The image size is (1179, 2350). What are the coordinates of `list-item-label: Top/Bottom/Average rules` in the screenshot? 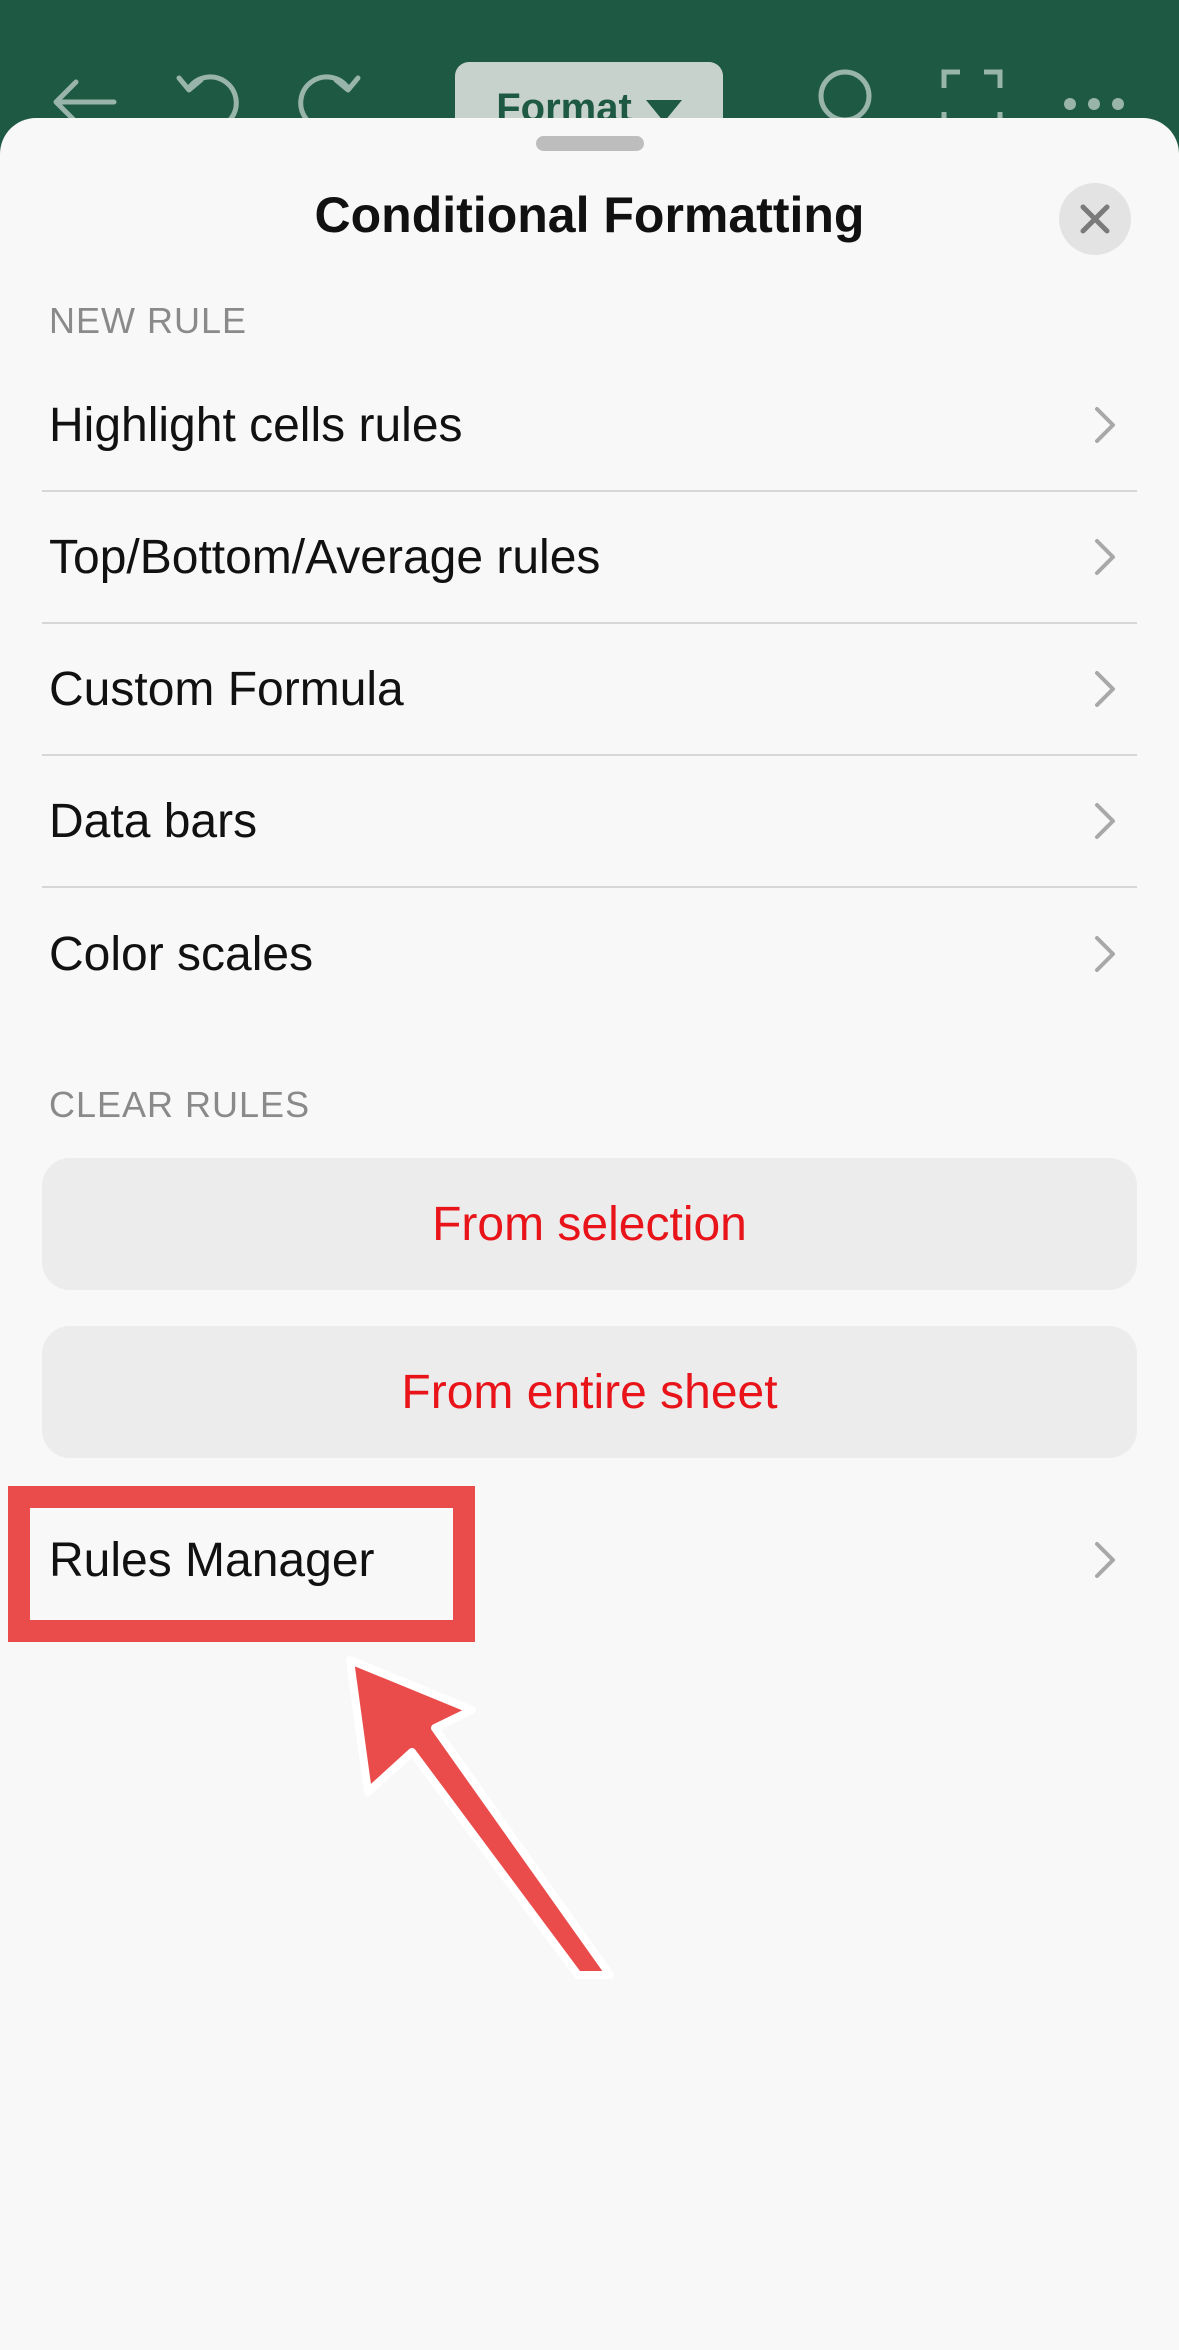 It's located at (325, 557).